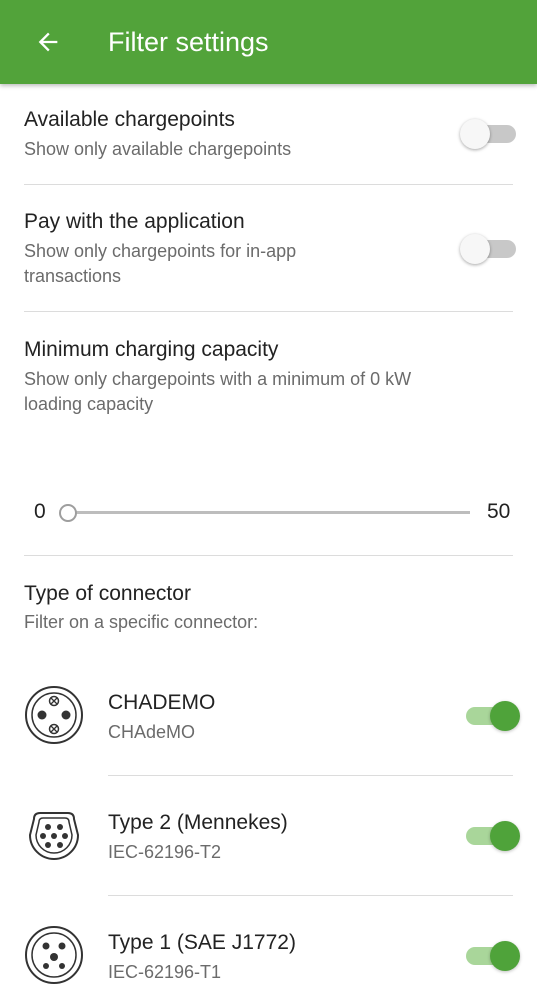  Describe the element at coordinates (40, 511) in the screenshot. I see `slider-min-label: 0` at that location.